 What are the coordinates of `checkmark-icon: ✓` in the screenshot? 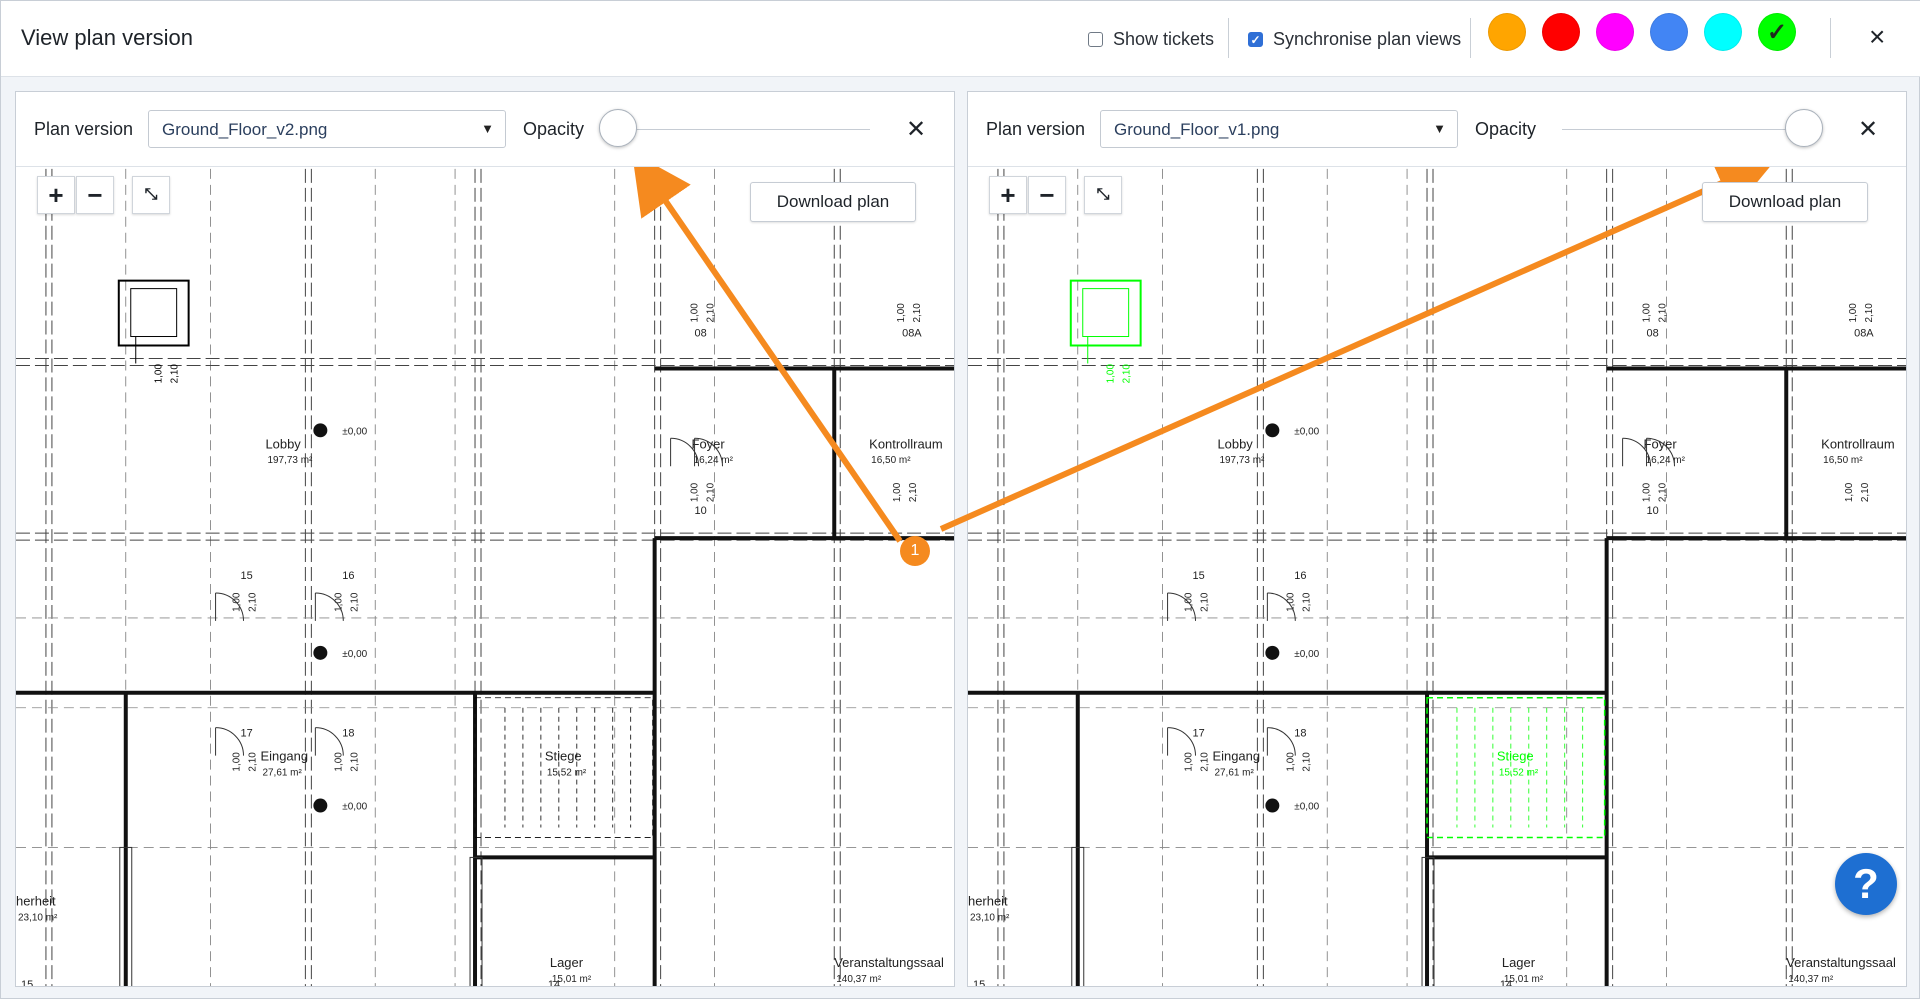 It's located at (1777, 32).